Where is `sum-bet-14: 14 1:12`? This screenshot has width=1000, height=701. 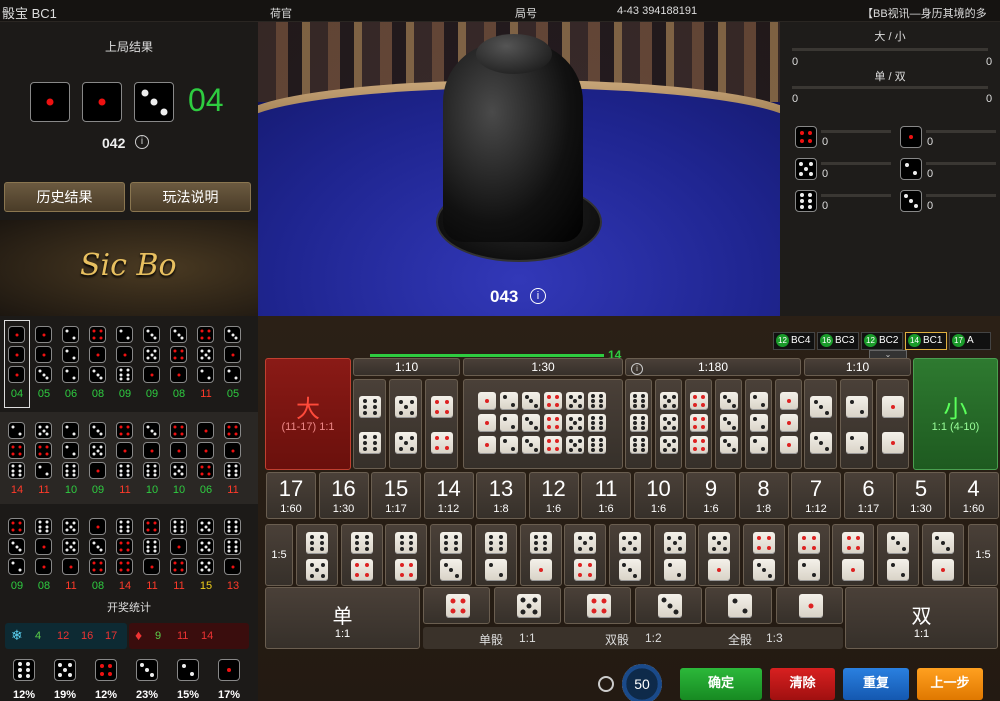
sum-bet-14: 14 1:12 is located at coordinates (448, 495).